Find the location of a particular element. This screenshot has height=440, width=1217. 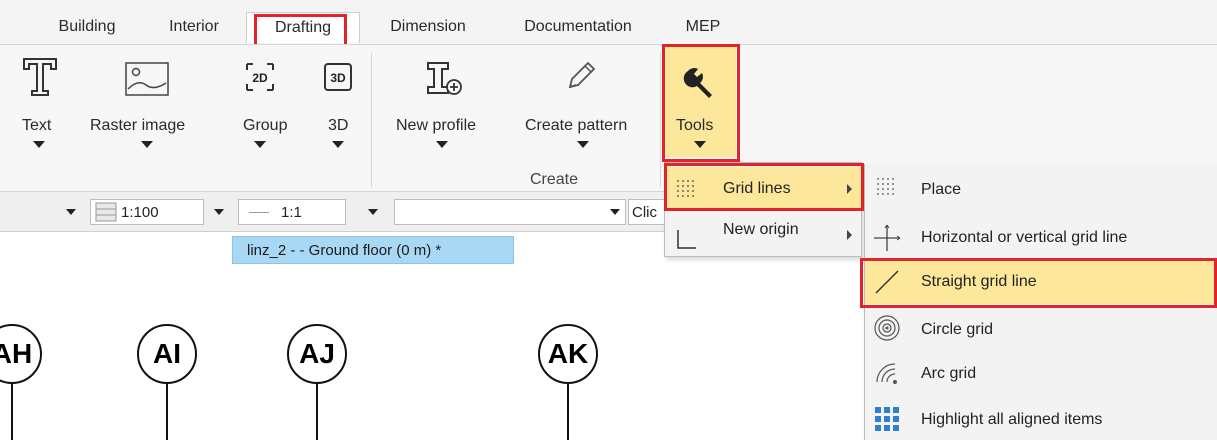

menu-item-grid-lines: Grid lines is located at coordinates (763, 189).